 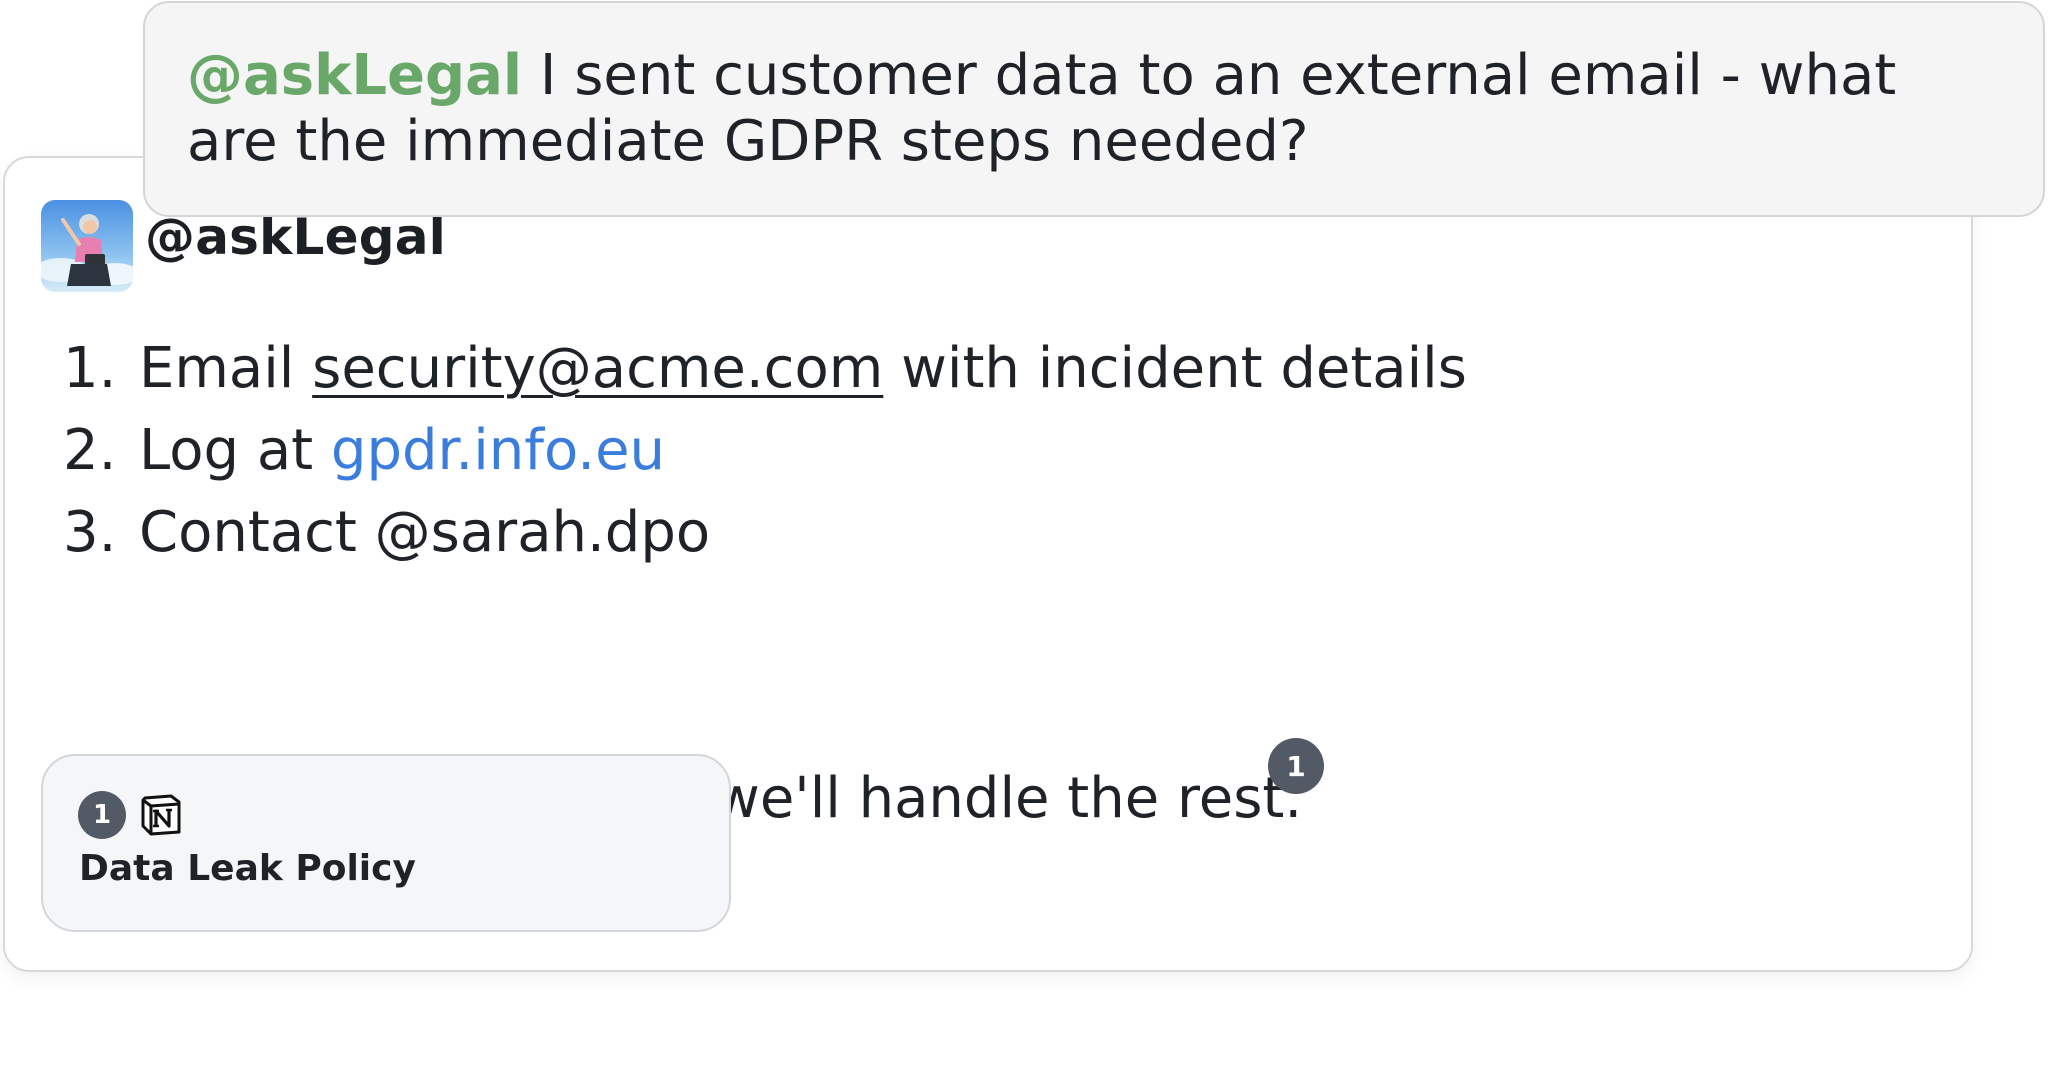 I want to click on source-number-badge: 1, so click(x=102, y=815).